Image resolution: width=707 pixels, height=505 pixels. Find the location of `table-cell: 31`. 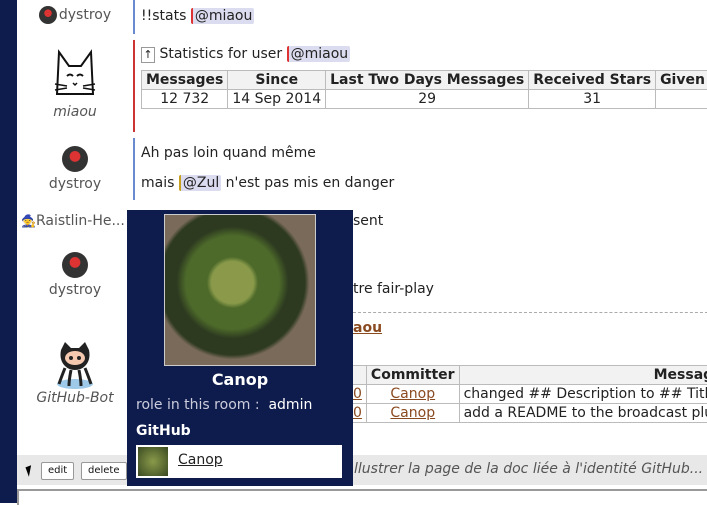

table-cell: 31 is located at coordinates (592, 99).